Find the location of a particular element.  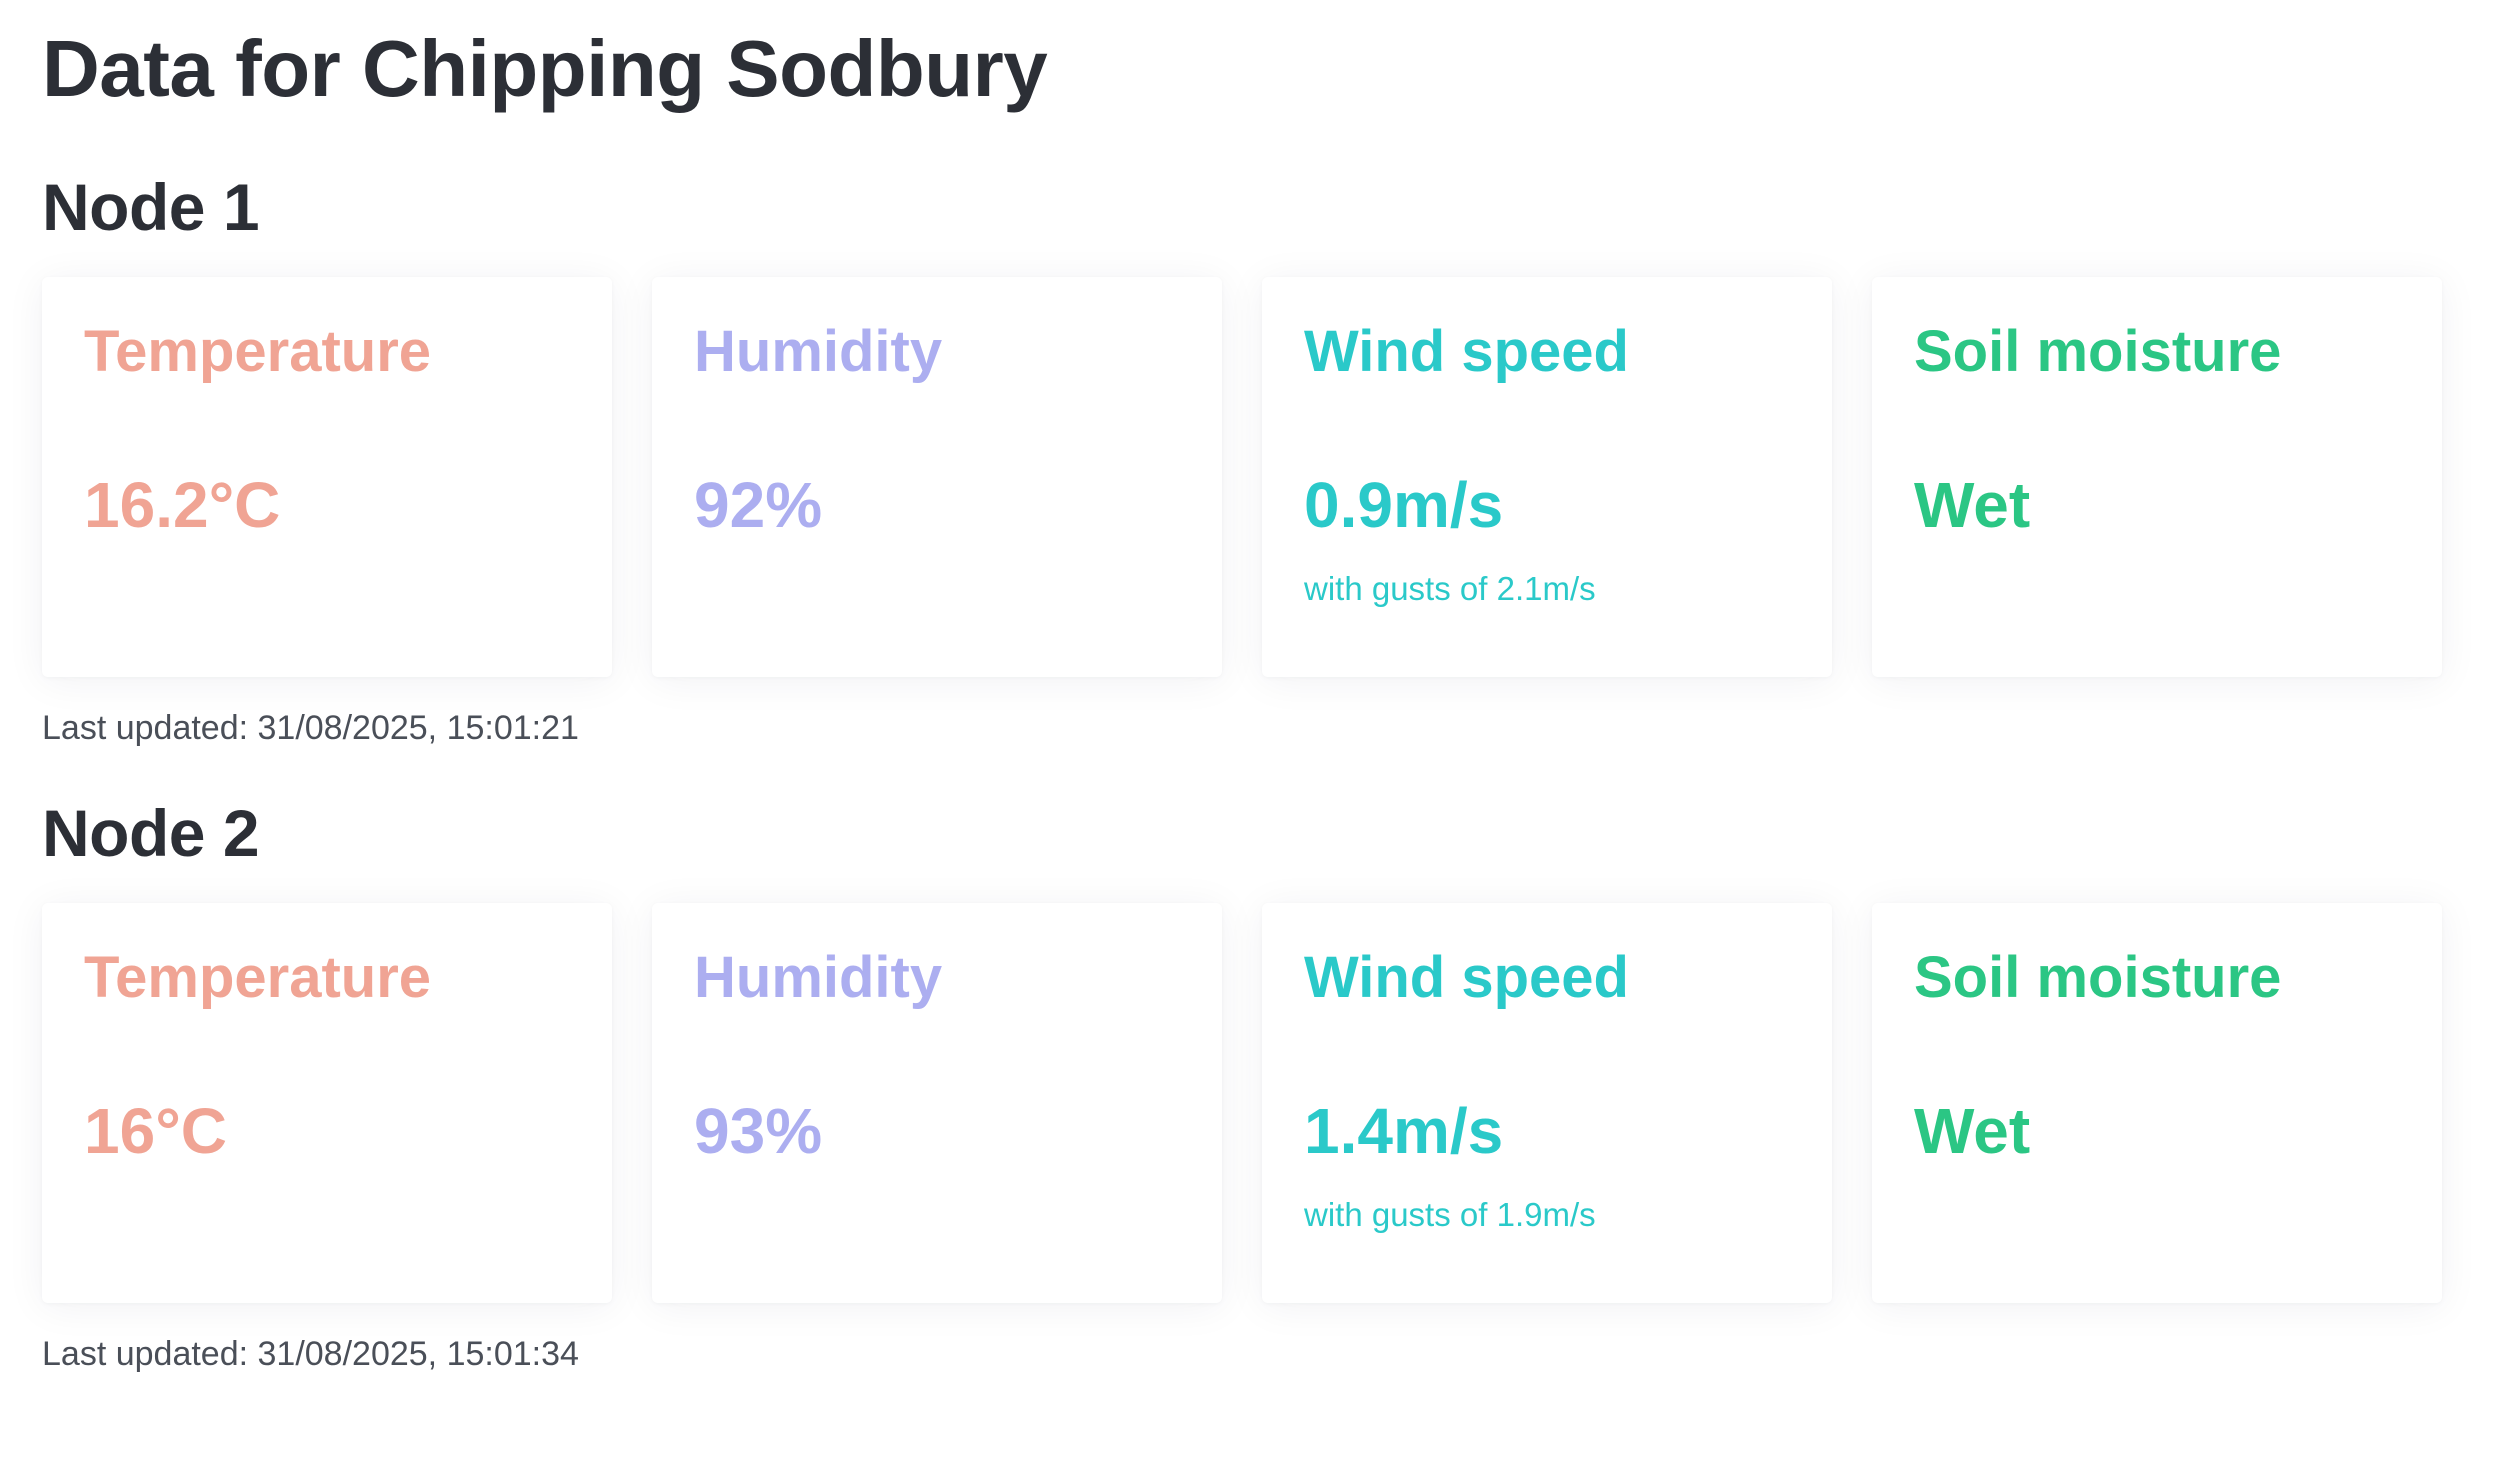

temperature-card: Temperature 16°C is located at coordinates (327, 1103).